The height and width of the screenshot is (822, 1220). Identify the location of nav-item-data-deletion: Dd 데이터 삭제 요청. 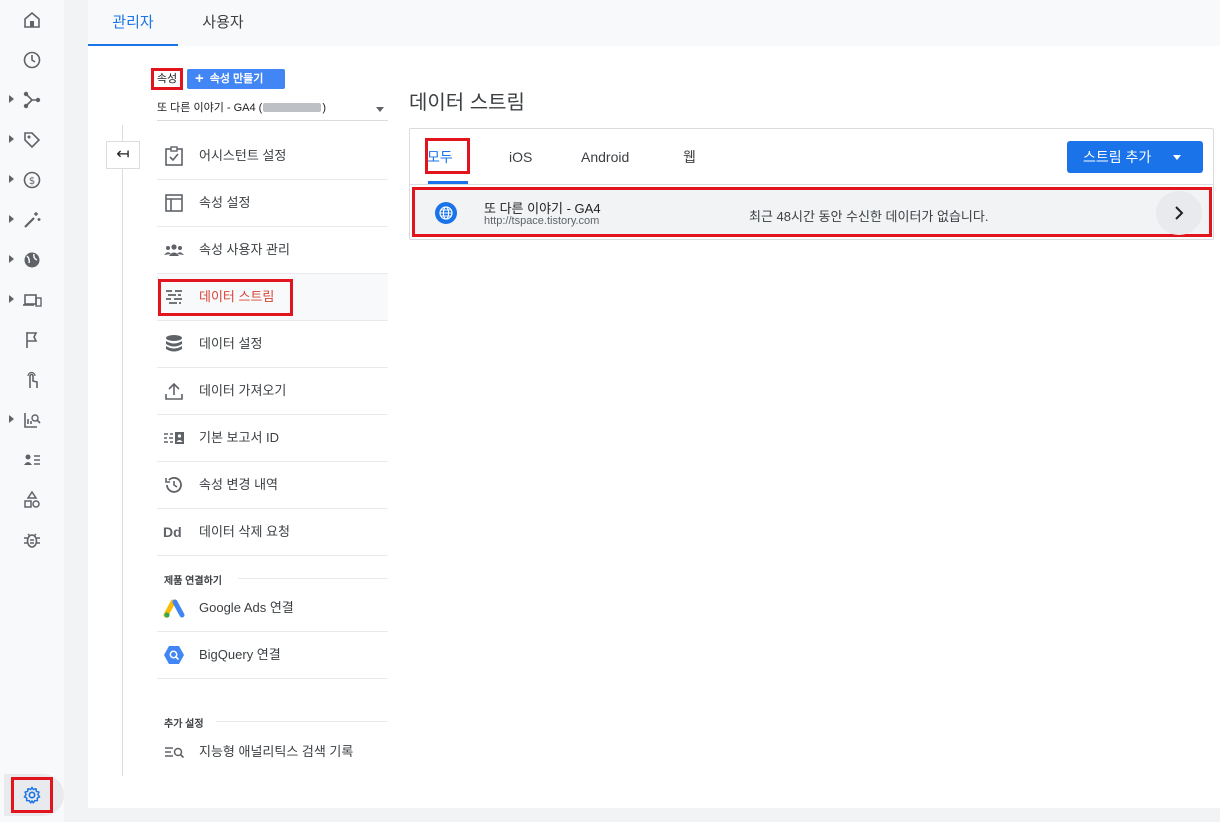
(272, 532).